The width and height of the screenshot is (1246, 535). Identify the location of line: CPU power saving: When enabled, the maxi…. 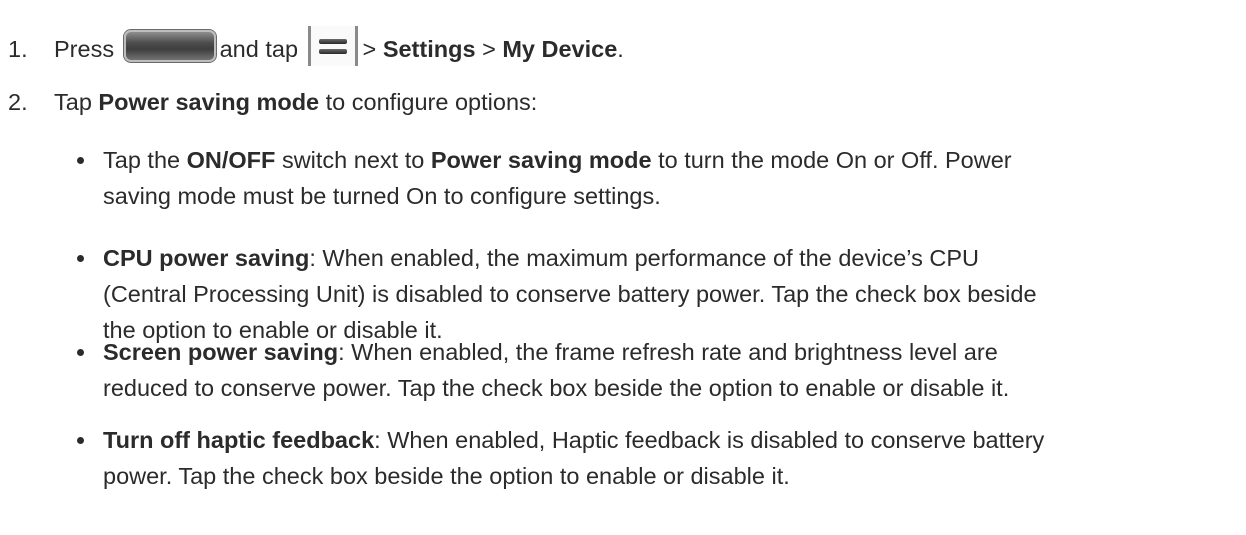
(670, 258).